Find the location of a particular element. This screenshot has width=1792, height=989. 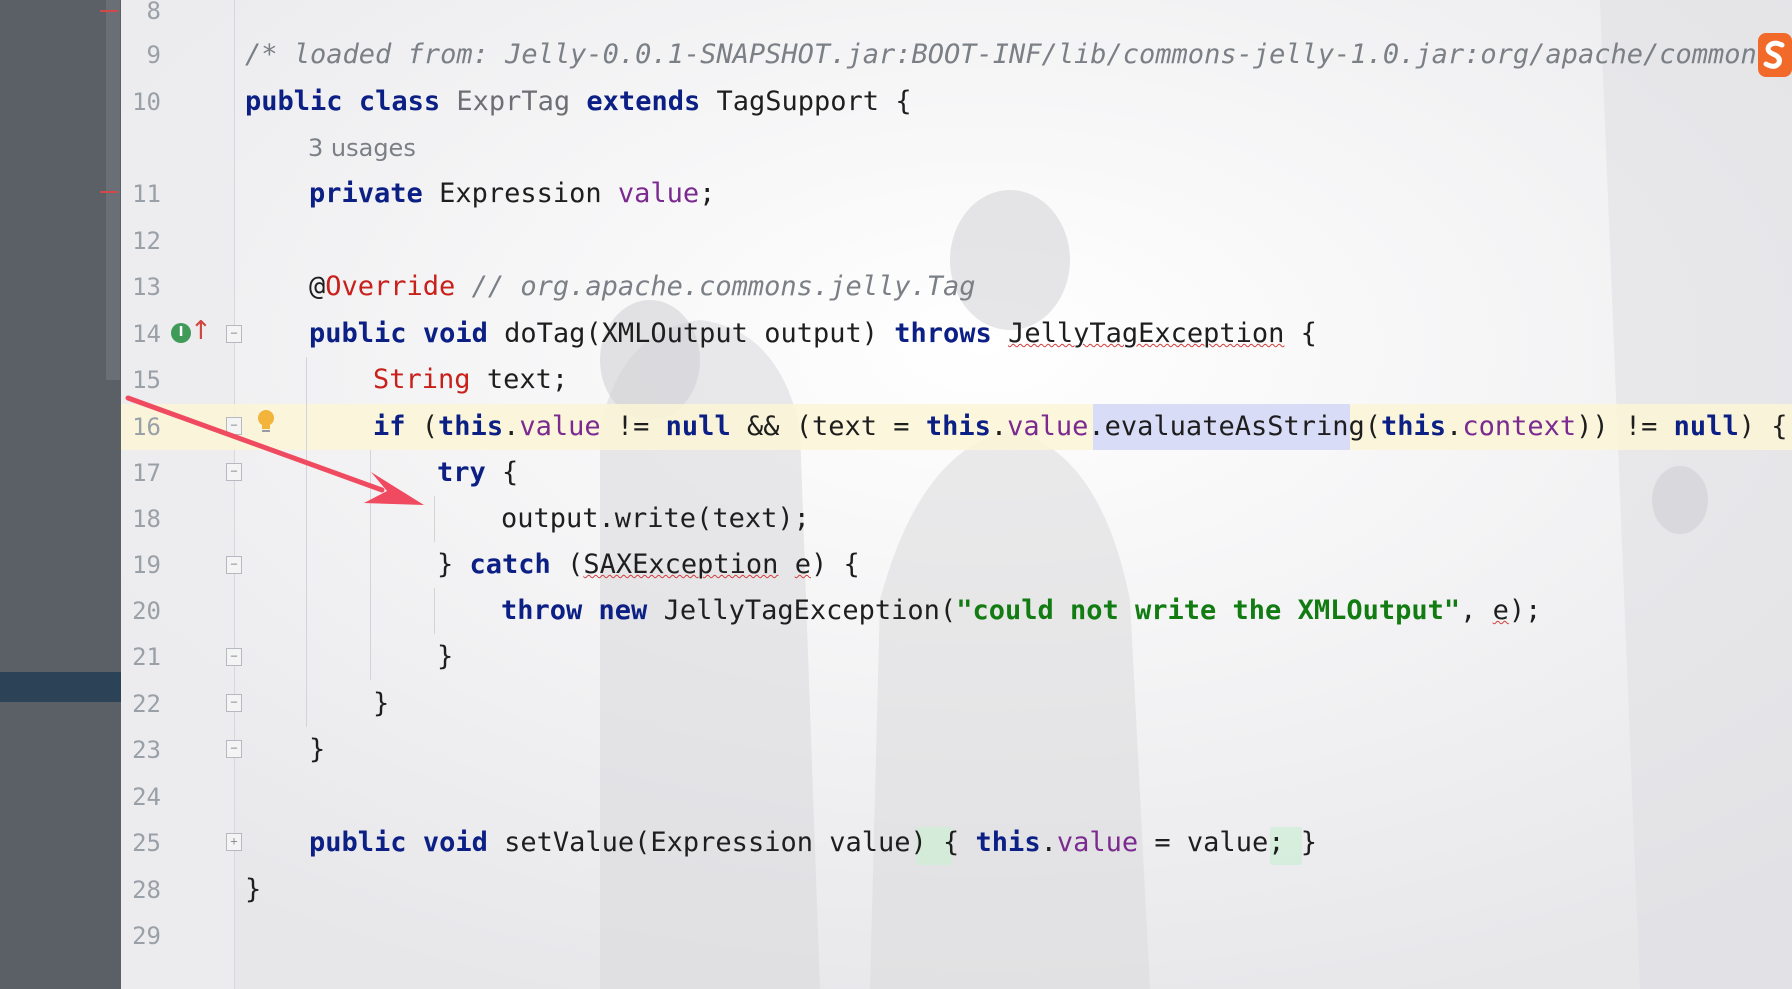

code-line: try { is located at coordinates (477, 473).